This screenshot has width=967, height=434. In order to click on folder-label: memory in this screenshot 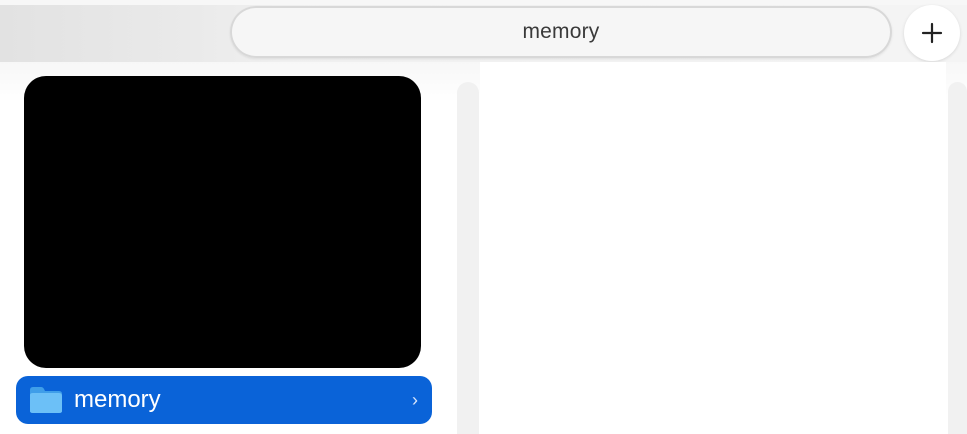, I will do `click(117, 399)`.